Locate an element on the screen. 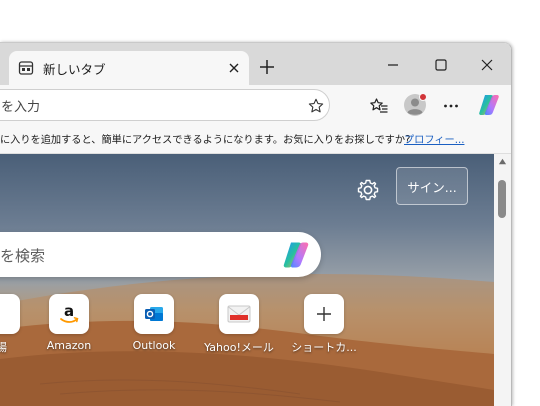 The width and height of the screenshot is (540, 406). profile-avatar is located at coordinates (415, 105).